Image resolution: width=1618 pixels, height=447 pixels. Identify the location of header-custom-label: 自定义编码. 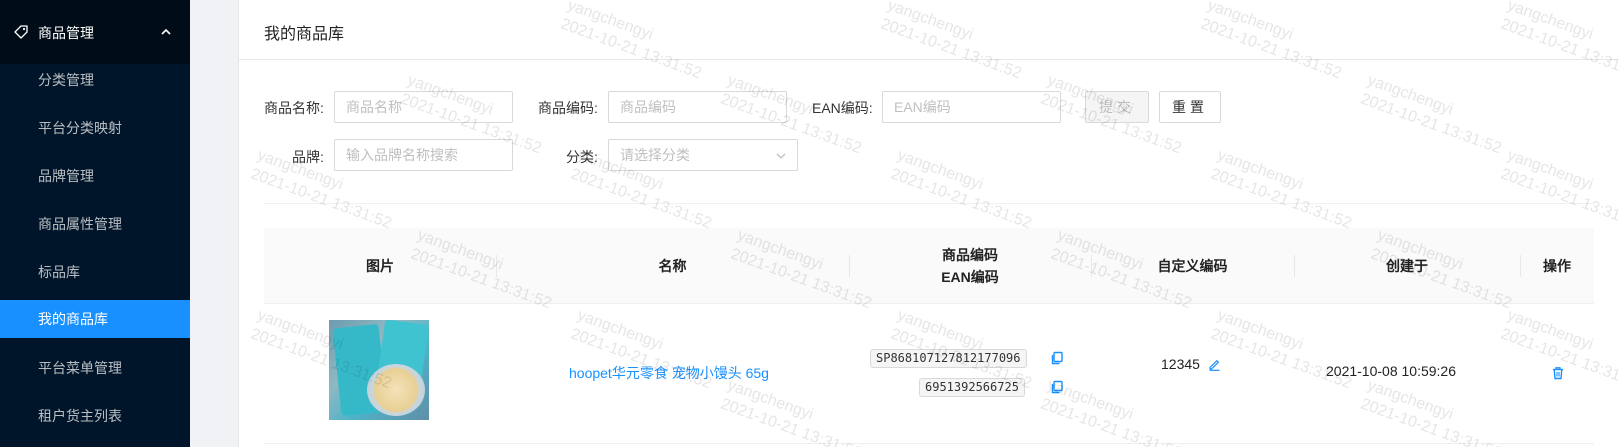
(1192, 266).